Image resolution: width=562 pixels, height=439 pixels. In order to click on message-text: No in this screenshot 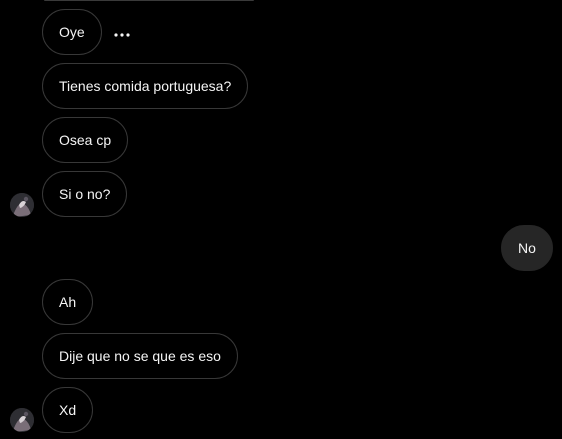, I will do `click(527, 248)`.